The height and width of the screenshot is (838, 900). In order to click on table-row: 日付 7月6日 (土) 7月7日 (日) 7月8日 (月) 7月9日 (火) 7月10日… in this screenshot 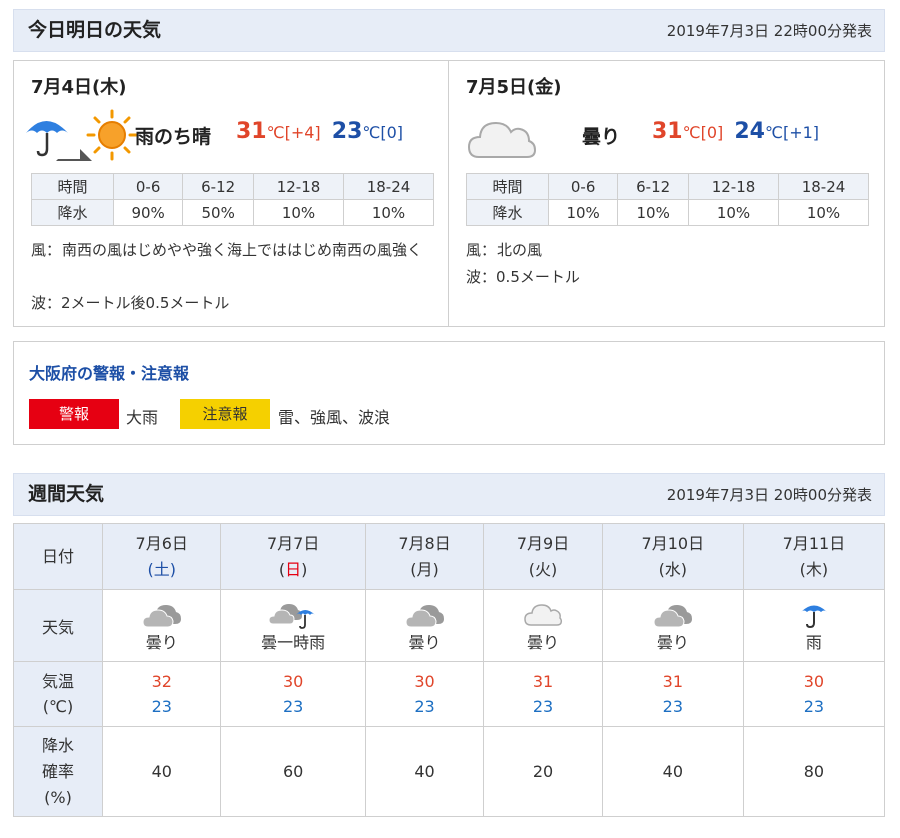, I will do `click(449, 556)`.